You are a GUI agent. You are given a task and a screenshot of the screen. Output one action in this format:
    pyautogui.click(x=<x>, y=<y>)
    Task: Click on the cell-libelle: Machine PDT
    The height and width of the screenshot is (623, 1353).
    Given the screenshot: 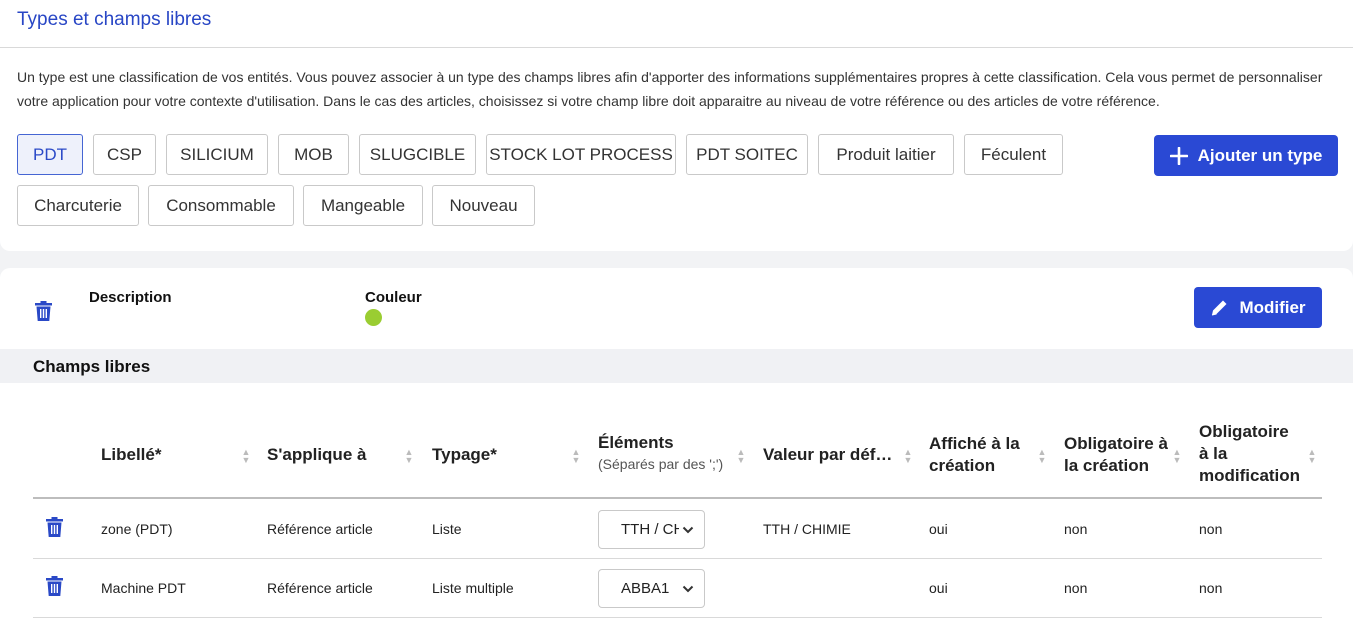 What is the action you would take?
    pyautogui.click(x=143, y=588)
    